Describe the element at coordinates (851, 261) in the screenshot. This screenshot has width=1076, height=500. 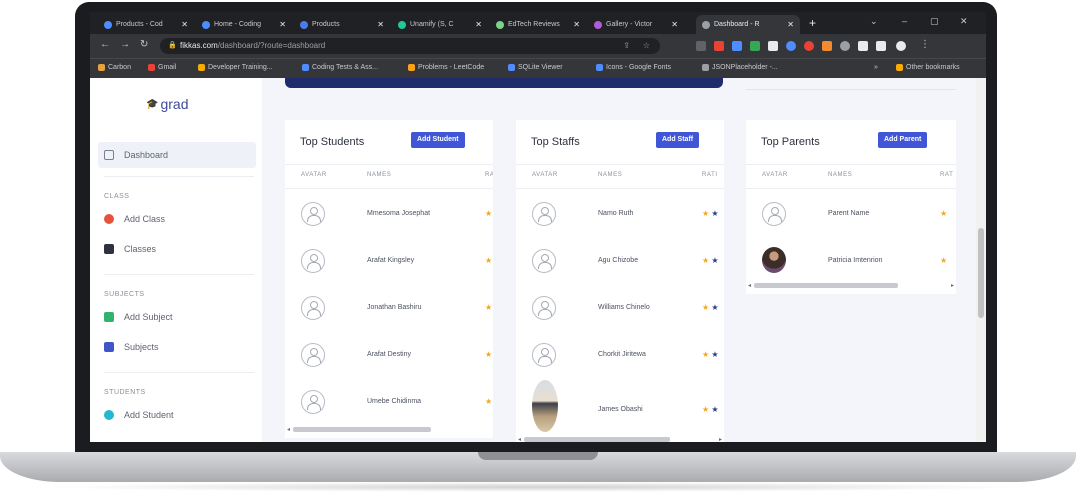
I see `table-row: Patricia Imtenrion ★` at that location.